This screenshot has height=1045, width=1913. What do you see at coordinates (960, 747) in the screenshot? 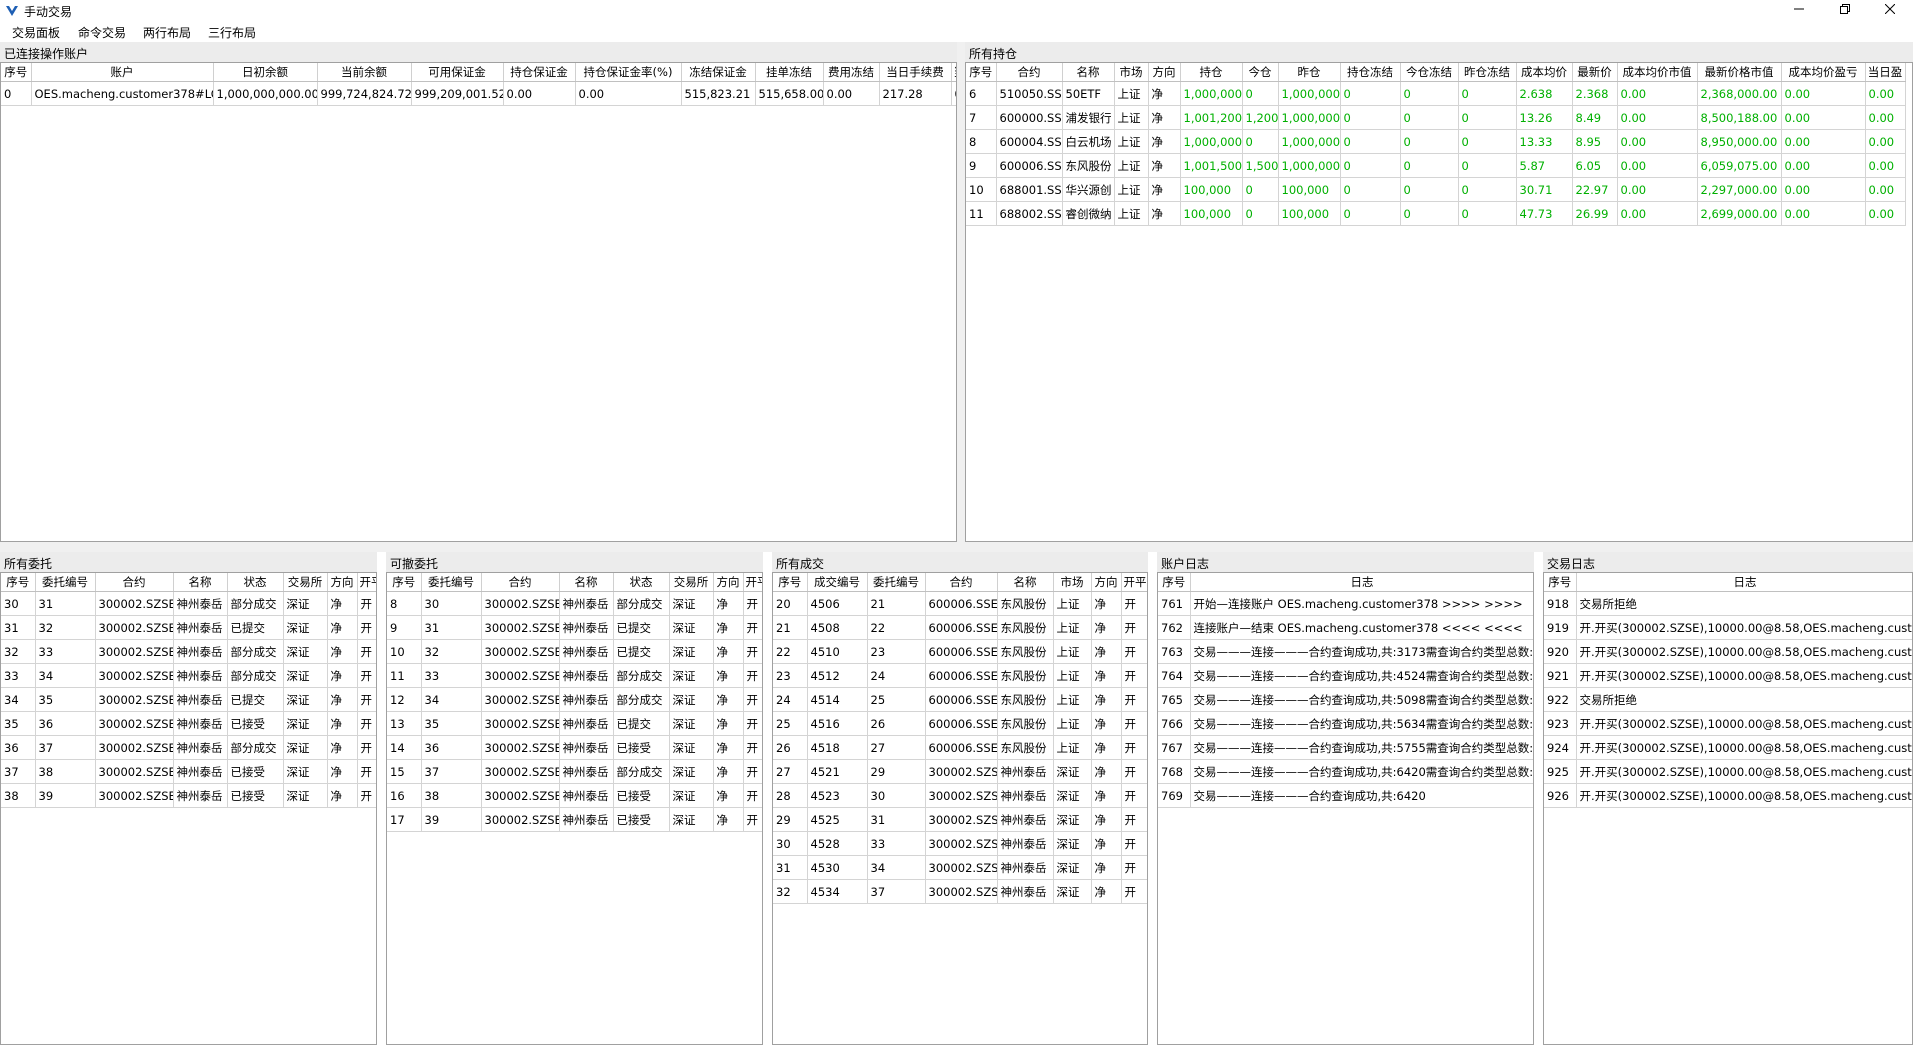
I see `table-row: 26 4518 27 600006.SSE 东风股份 上证净开` at bounding box center [960, 747].